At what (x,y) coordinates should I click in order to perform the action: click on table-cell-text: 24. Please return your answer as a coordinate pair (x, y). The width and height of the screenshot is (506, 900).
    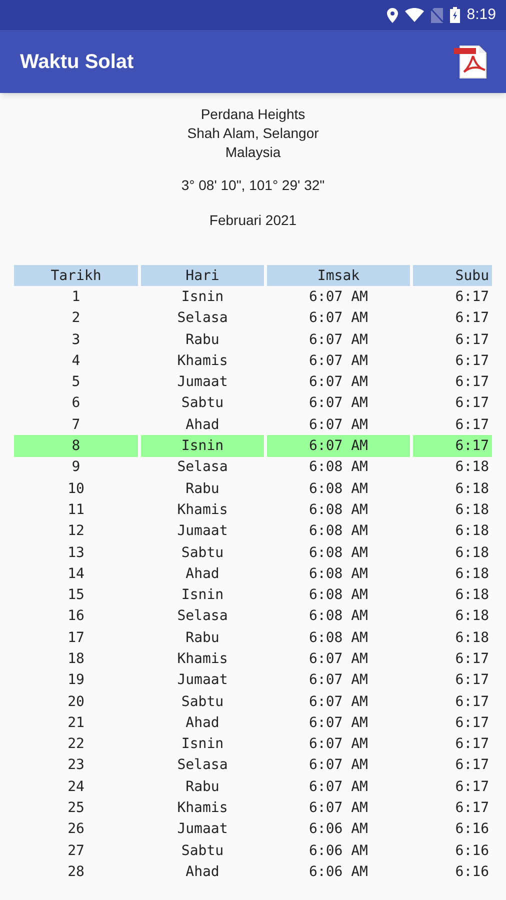
    Looking at the image, I should click on (76, 787).